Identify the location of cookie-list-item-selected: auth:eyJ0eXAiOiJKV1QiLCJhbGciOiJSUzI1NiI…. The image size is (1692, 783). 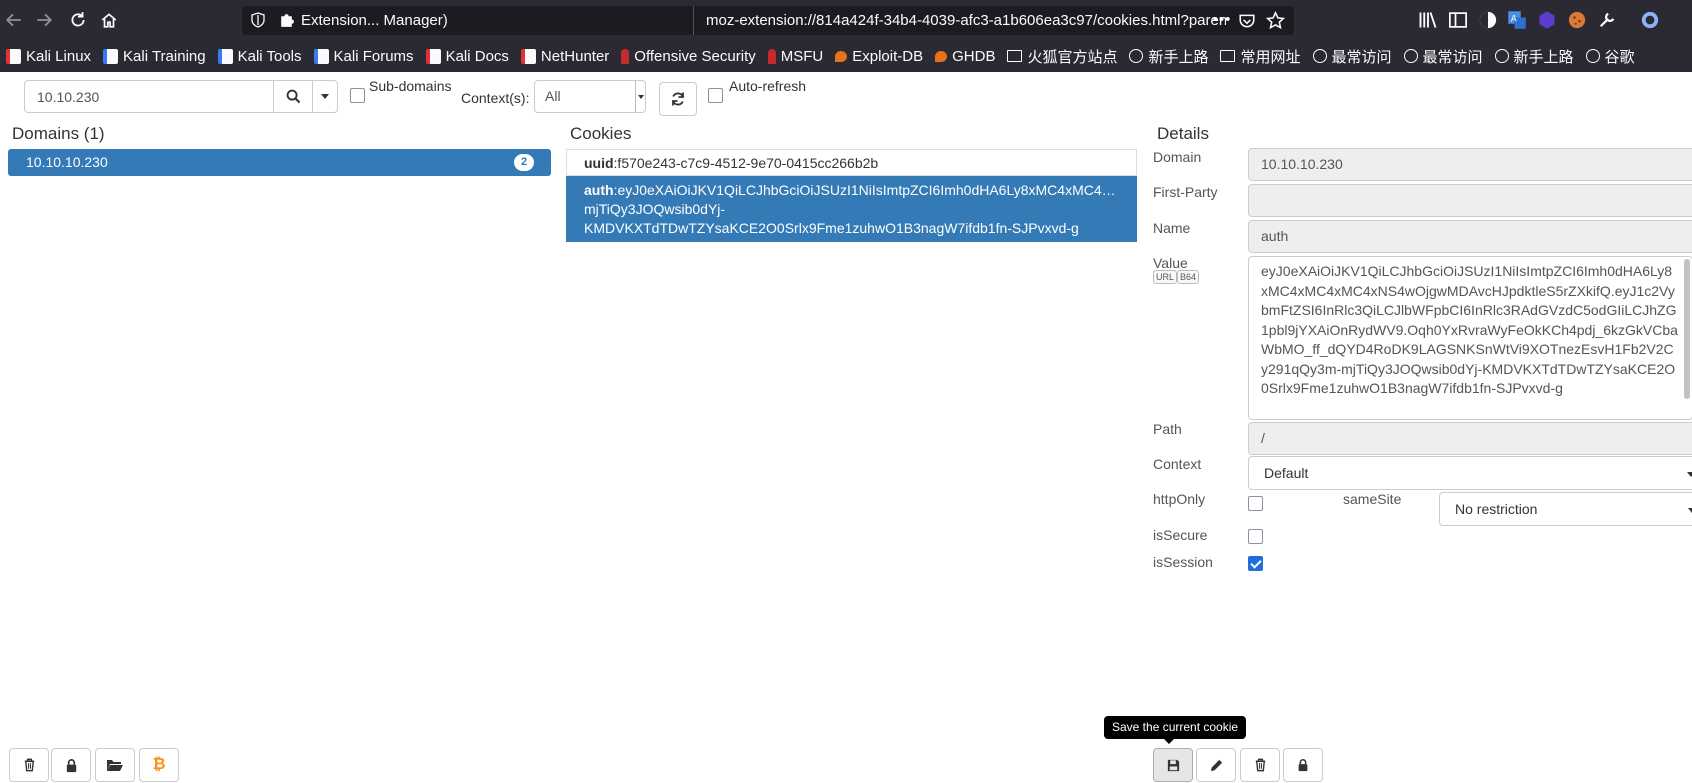
(851, 209).